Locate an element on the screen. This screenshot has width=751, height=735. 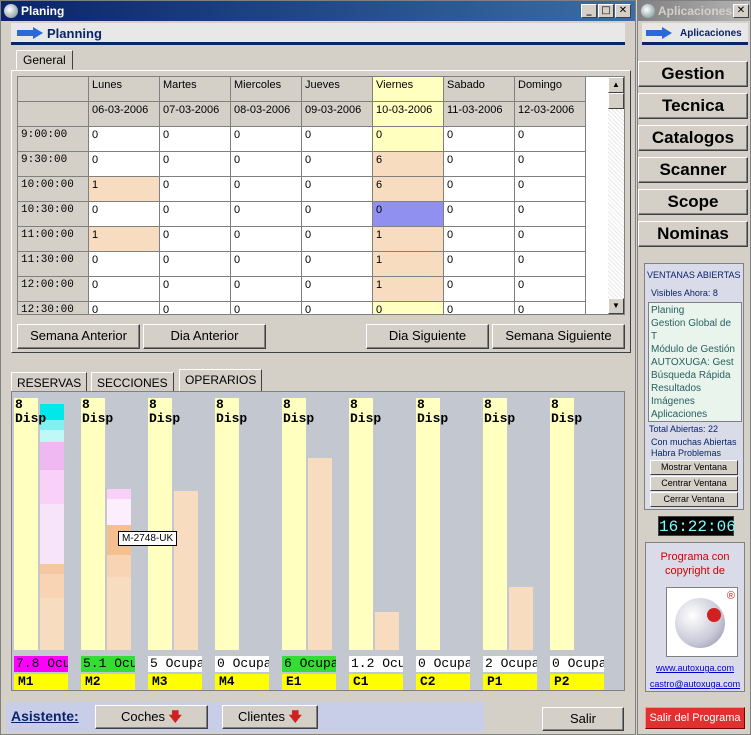
menu-tecnica: Tecnica is located at coordinates (693, 106).